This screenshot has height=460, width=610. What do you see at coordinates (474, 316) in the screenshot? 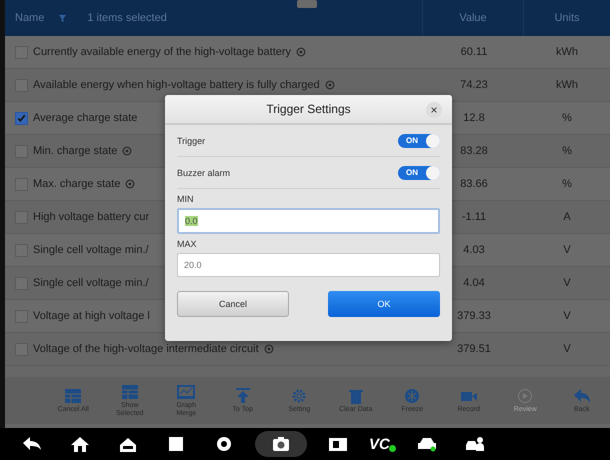
I see `value-cell-text: 379.33` at bounding box center [474, 316].